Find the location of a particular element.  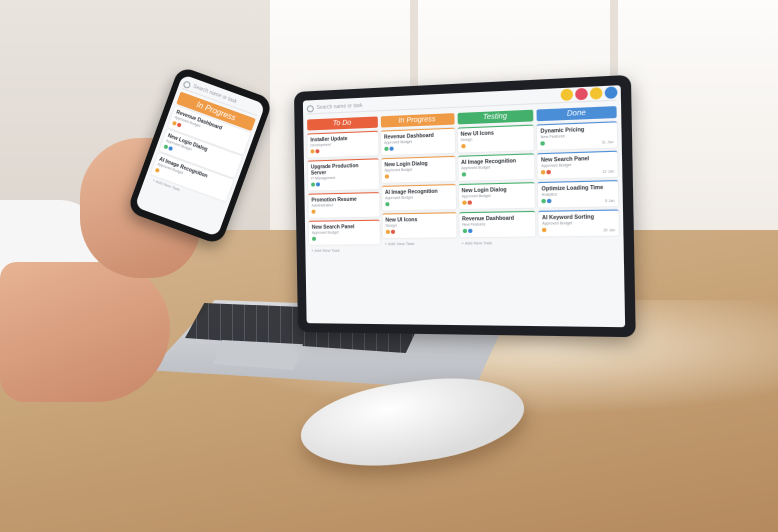

task-date: 31 Jan is located at coordinates (607, 142).